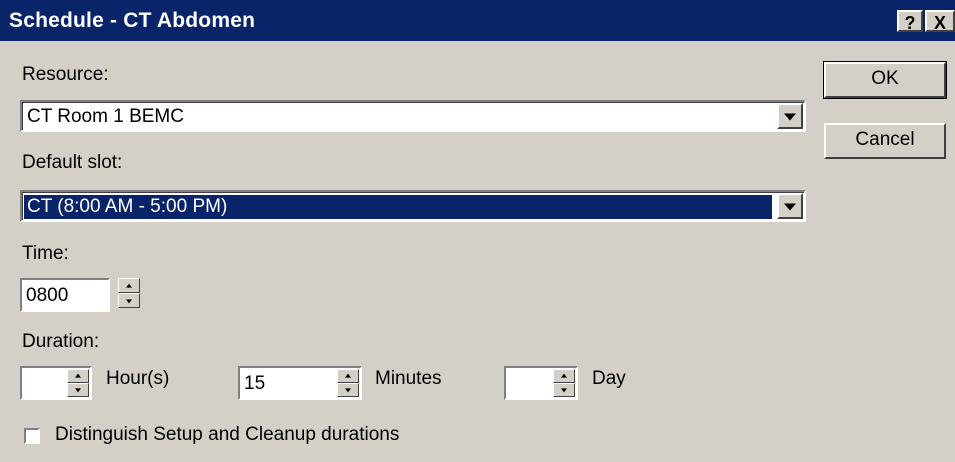  What do you see at coordinates (300, 383) in the screenshot?
I see `minutes-input: 15` at bounding box center [300, 383].